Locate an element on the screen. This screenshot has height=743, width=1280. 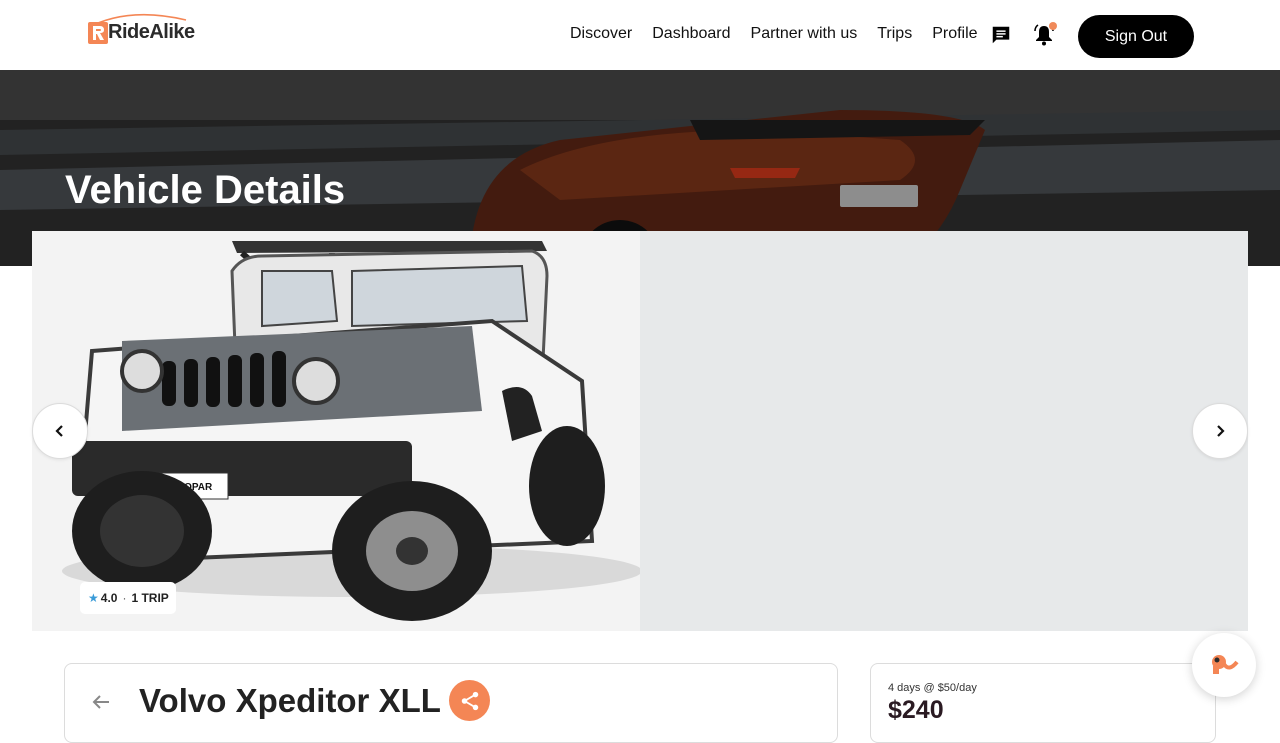
notification-badge is located at coordinates (1053, 26).